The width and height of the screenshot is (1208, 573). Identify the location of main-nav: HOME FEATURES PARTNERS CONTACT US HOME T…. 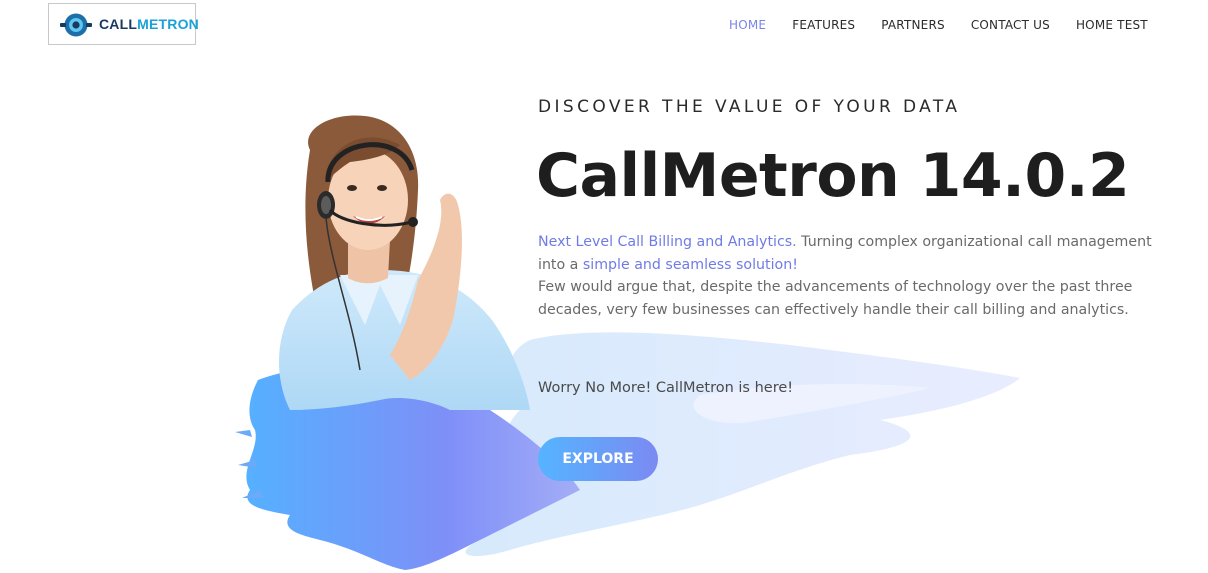
(951, 25).